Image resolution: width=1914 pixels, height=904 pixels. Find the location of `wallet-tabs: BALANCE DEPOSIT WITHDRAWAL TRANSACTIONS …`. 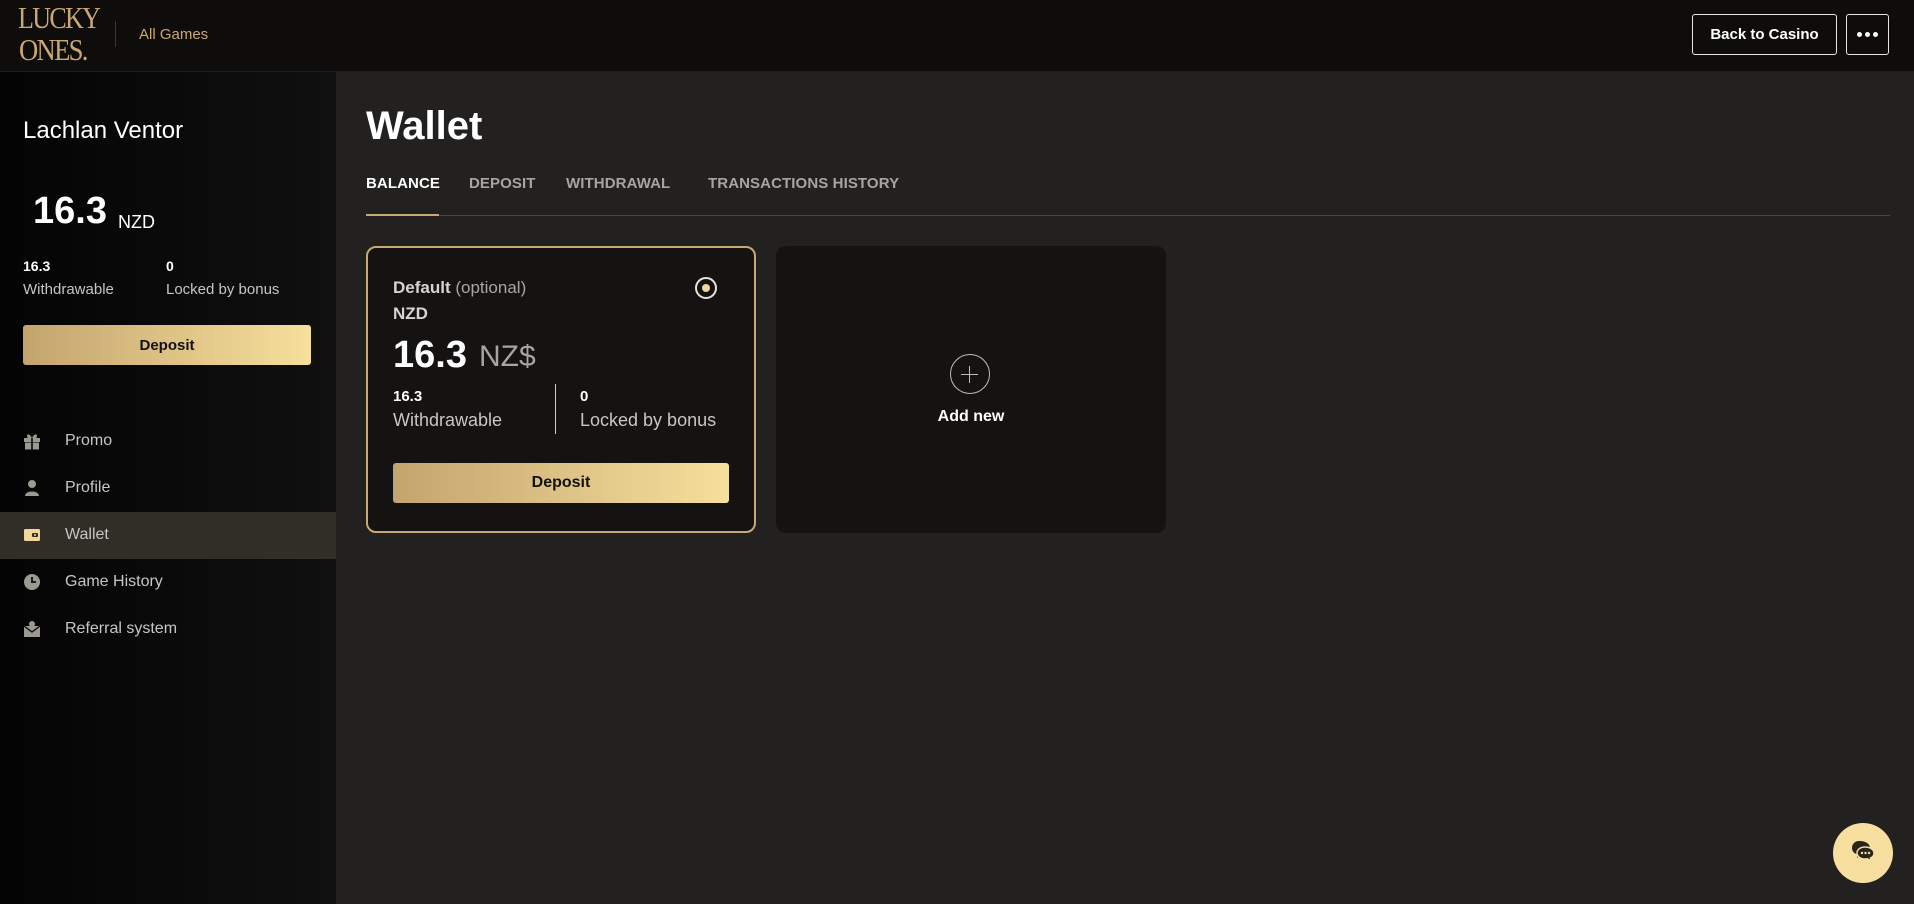

wallet-tabs: BALANCE DEPOSIT WITHDRAWAL TRANSACTIONS … is located at coordinates (1128, 195).